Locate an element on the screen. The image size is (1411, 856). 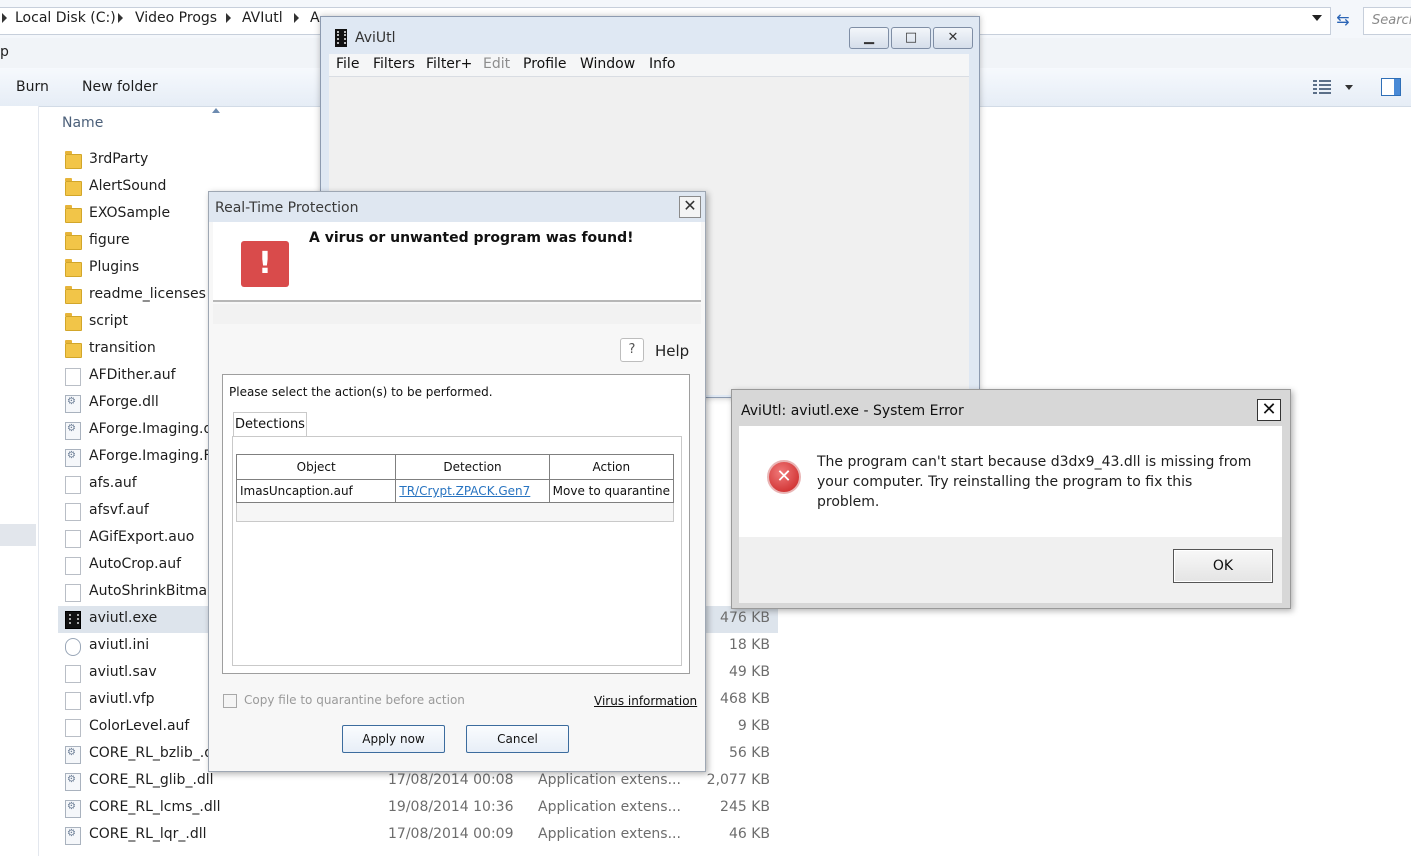
file-name: AGifExport.auo is located at coordinates (142, 537).